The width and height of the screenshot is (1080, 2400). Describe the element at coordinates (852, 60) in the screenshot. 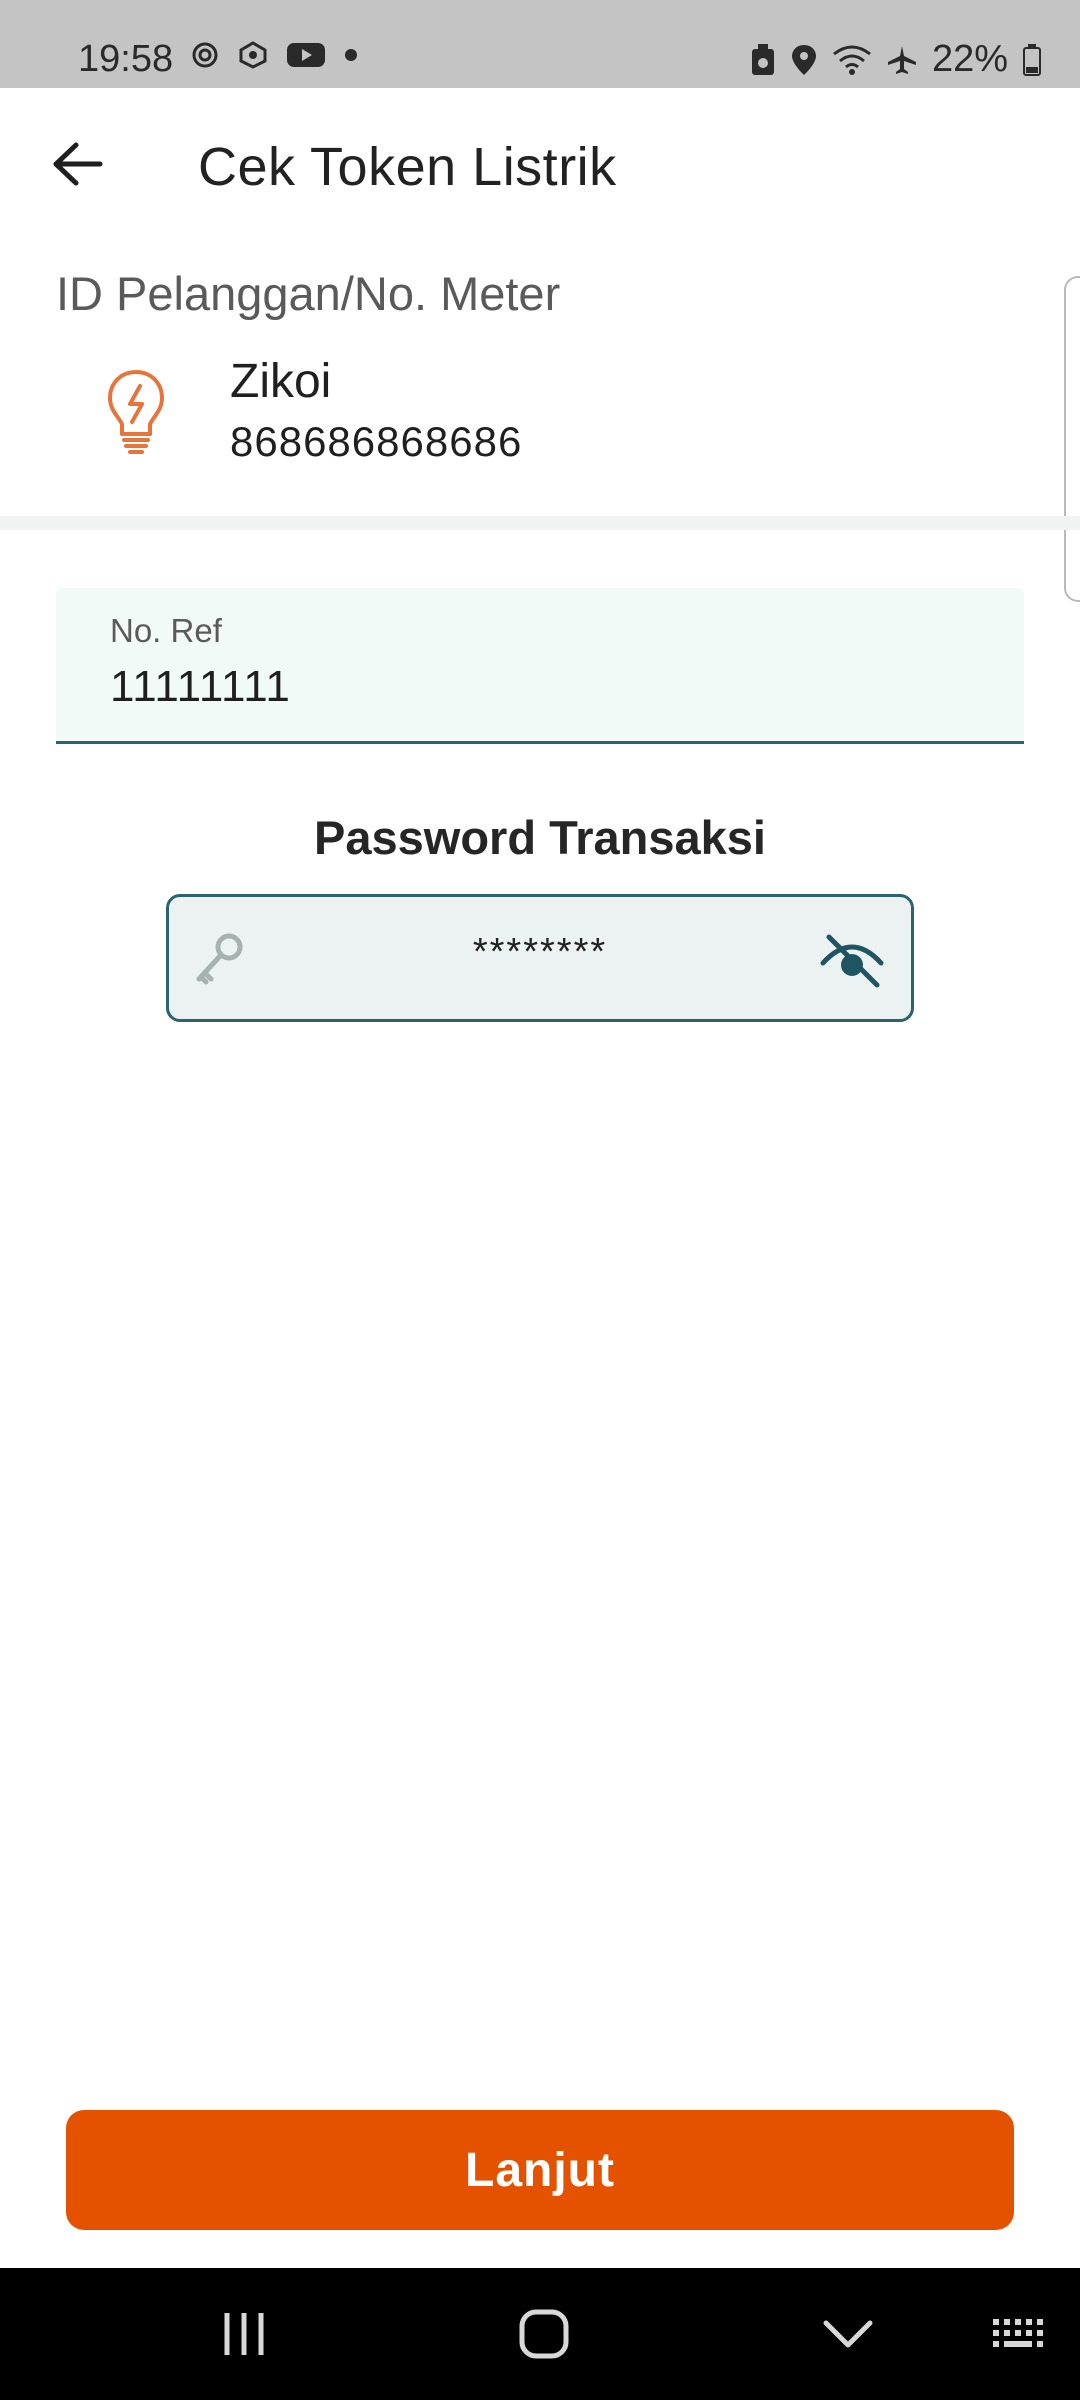

I see `wifi-icon` at that location.